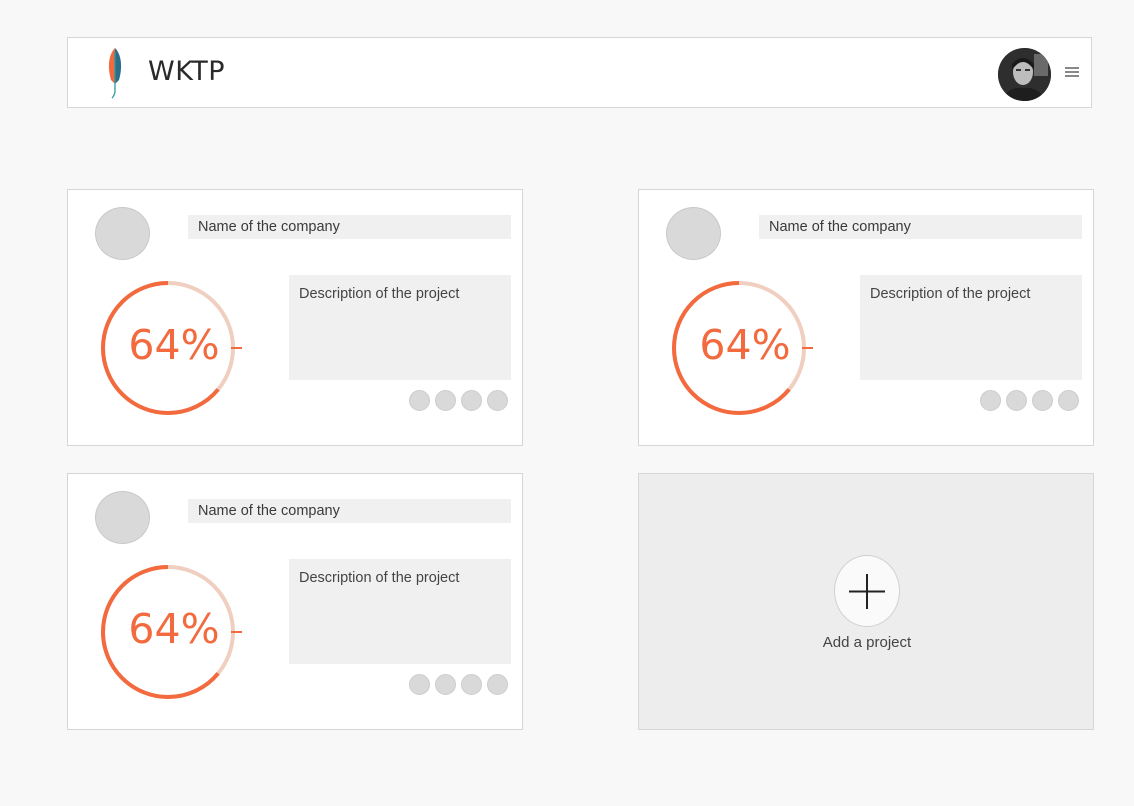  What do you see at coordinates (867, 642) in the screenshot?
I see `add-project-label: Add a project` at bounding box center [867, 642].